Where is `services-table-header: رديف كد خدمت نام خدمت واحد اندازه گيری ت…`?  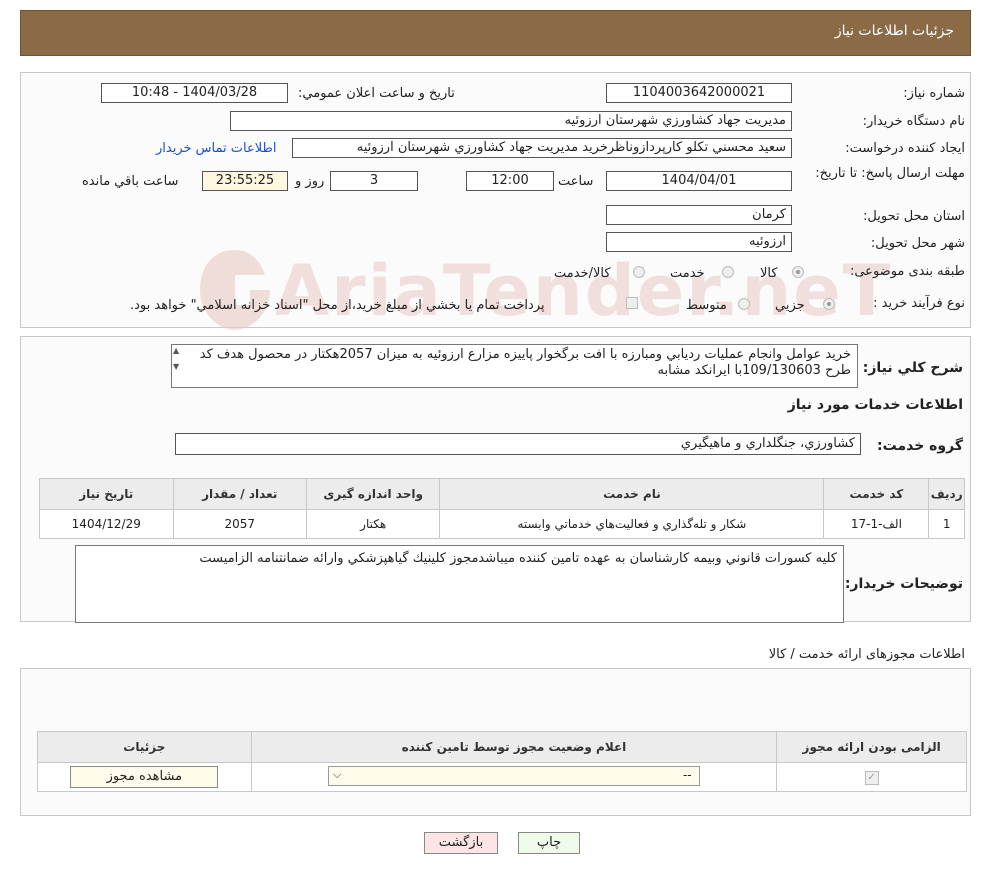 services-table-header: رديف كد خدمت نام خدمت واحد اندازه گيری ت… is located at coordinates (502, 494).